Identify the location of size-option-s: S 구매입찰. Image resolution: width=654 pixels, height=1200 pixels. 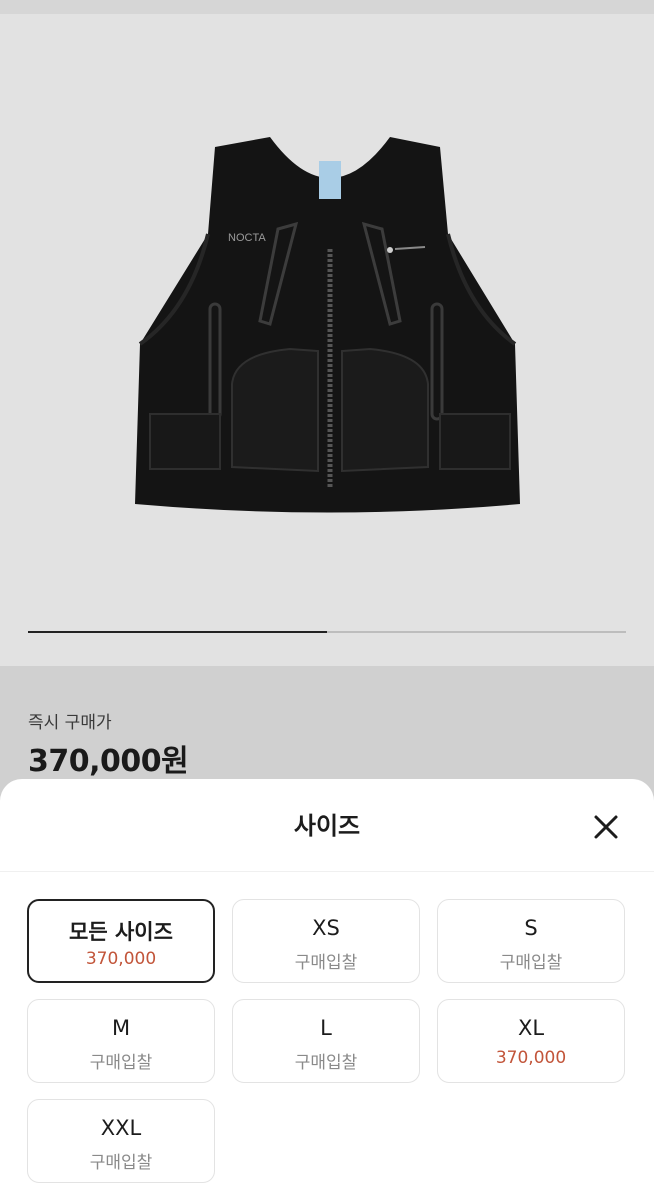
(531, 941).